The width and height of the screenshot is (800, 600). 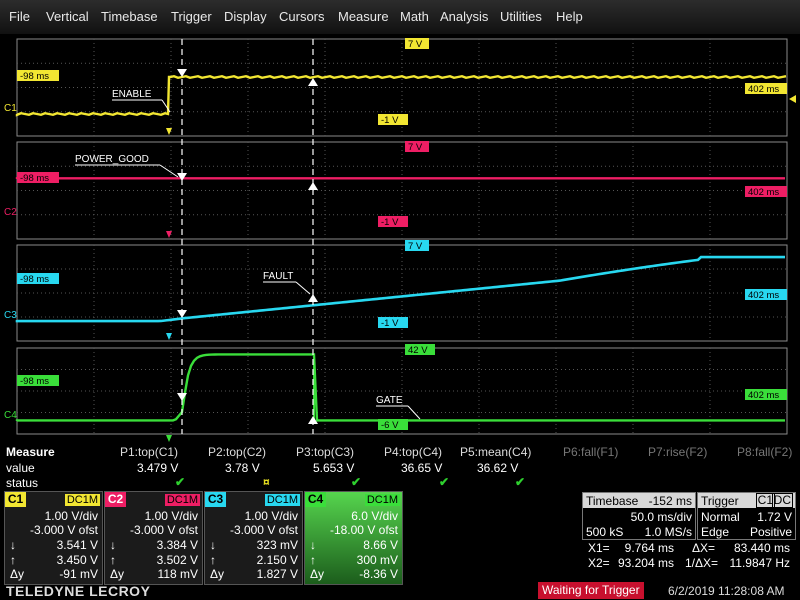 What do you see at coordinates (763, 89) in the screenshot?
I see `c1-right-time: 402 ms` at bounding box center [763, 89].